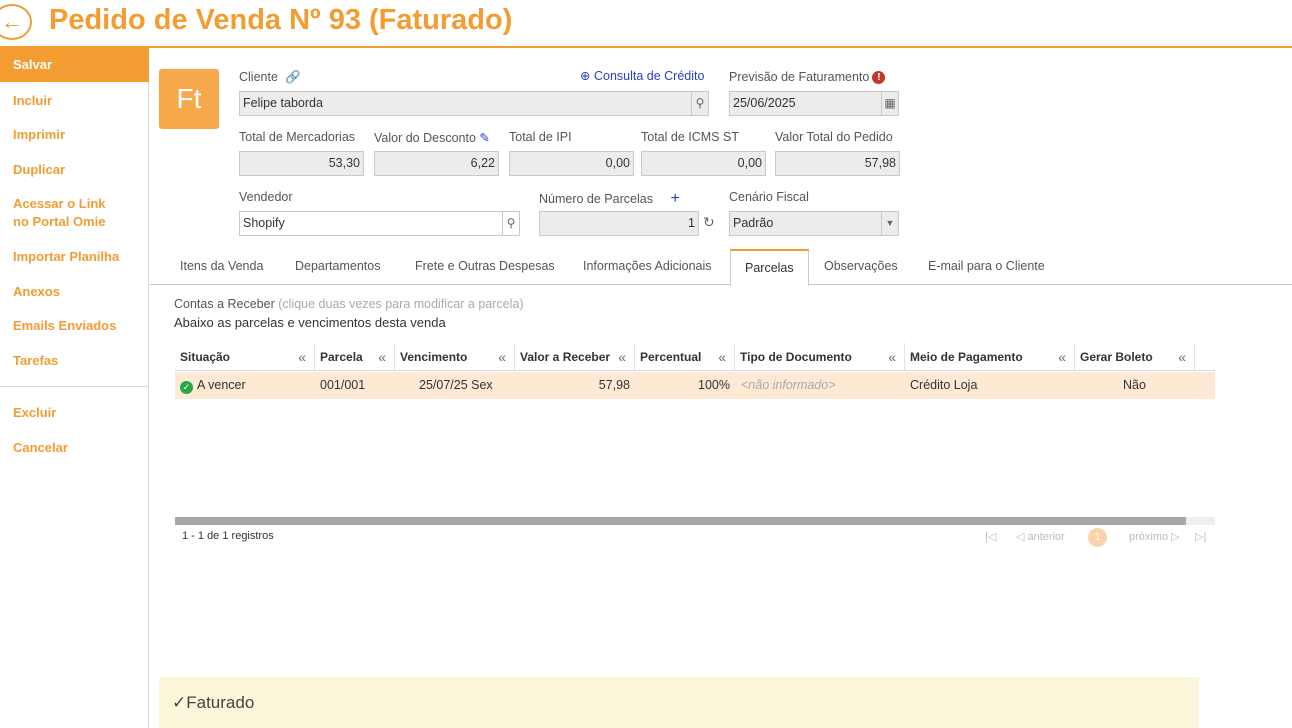 The image size is (1292, 728). I want to click on column-header-parcela: Parcela «, so click(355, 357).